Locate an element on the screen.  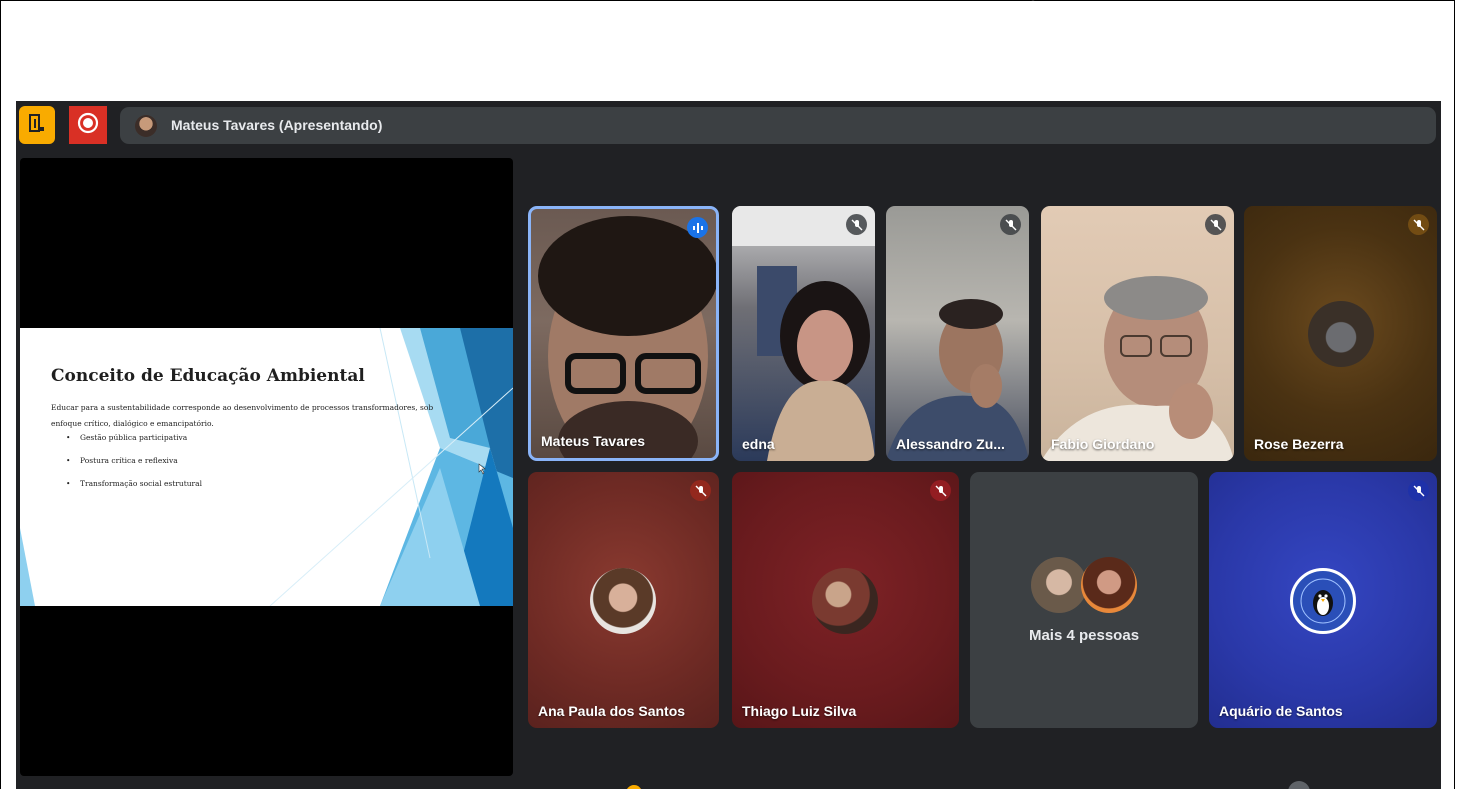
more-people-label: Mais 4 pessoas is located at coordinates (1084, 635).